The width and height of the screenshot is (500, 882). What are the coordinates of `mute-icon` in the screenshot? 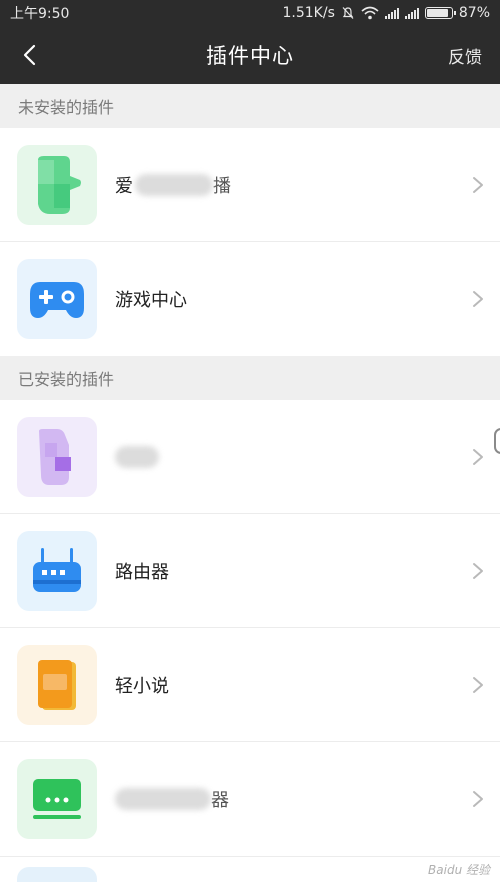 It's located at (348, 13).